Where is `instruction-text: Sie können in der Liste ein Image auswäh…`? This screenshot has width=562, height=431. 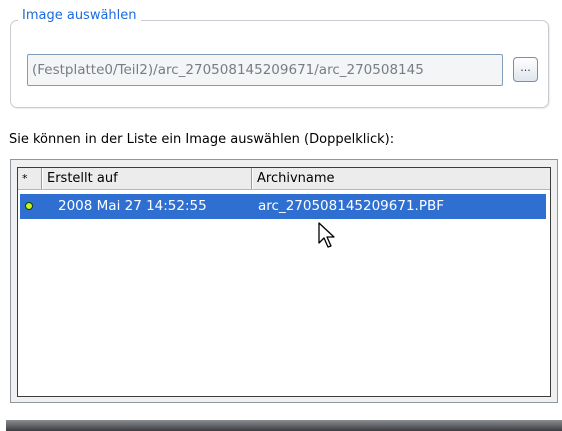
instruction-text: Sie können in der Liste ein Image auswäh… is located at coordinates (202, 139).